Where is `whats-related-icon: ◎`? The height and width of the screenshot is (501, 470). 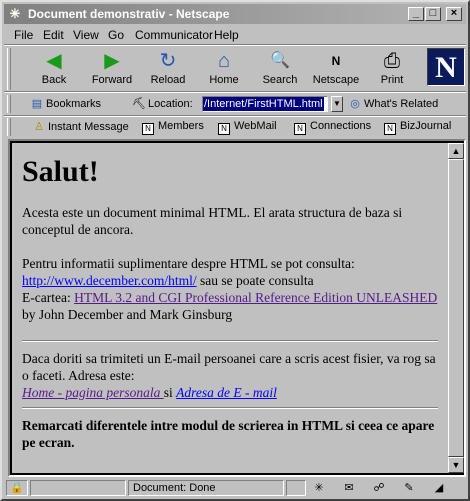 whats-related-icon: ◎ is located at coordinates (355, 104).